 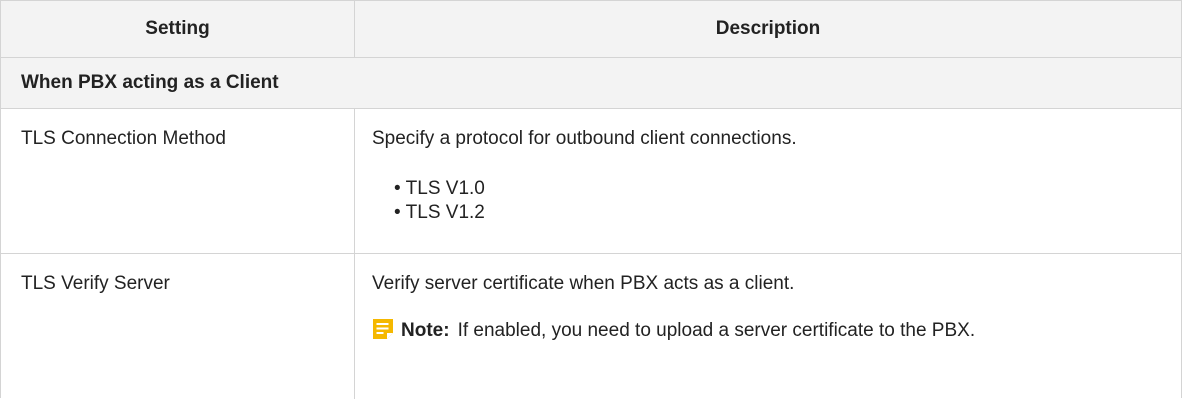 What do you see at coordinates (425, 330) in the screenshot?
I see `note-label: Note:` at bounding box center [425, 330].